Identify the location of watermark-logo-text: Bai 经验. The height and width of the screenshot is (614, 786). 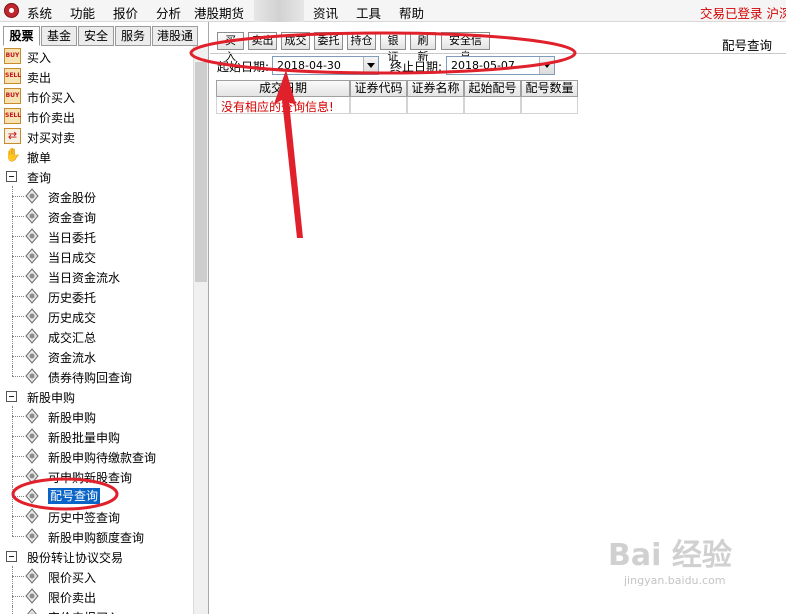
(670, 555).